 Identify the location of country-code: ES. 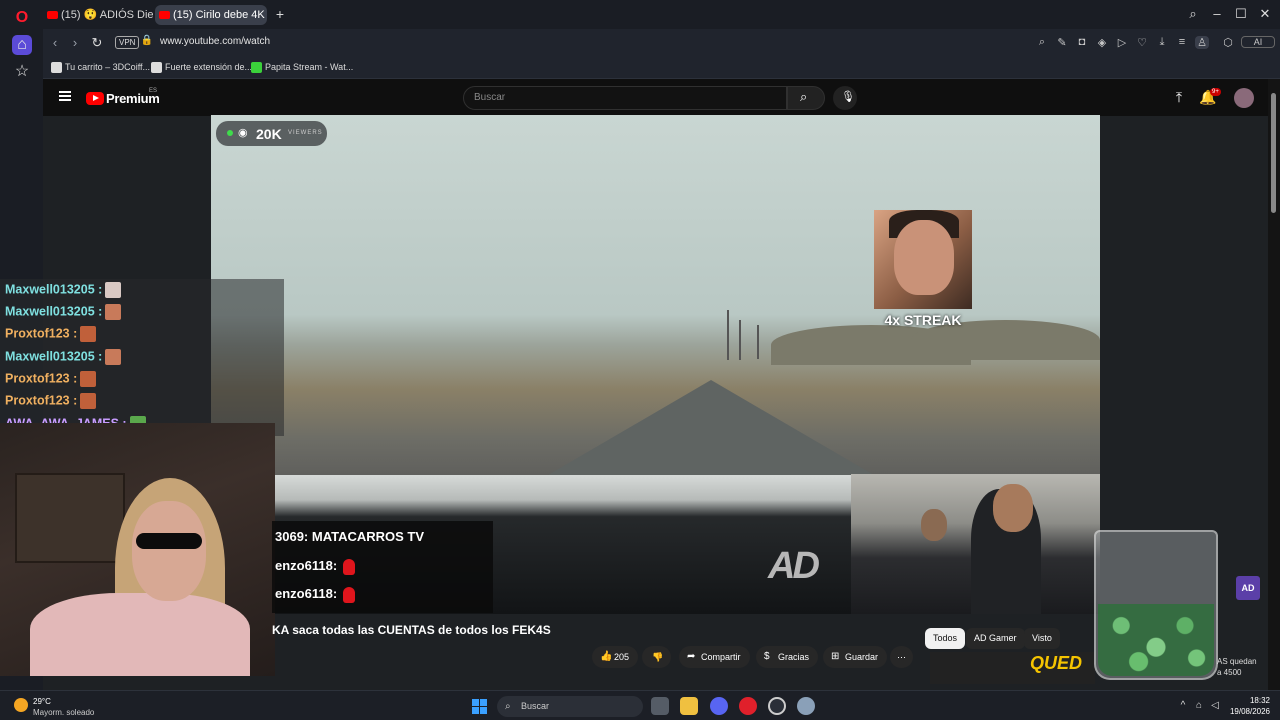
(153, 91).